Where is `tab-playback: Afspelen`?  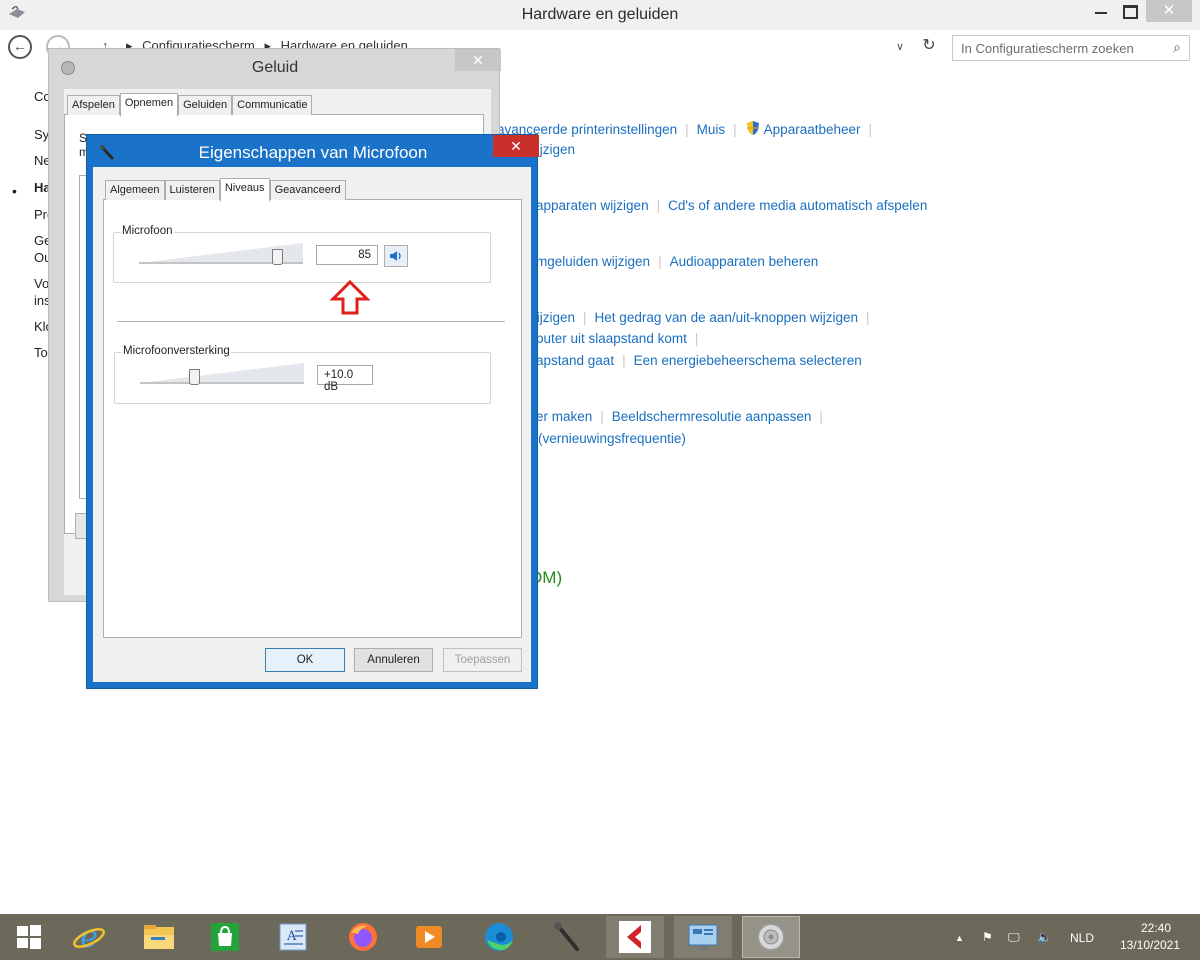 tab-playback: Afspelen is located at coordinates (93, 105).